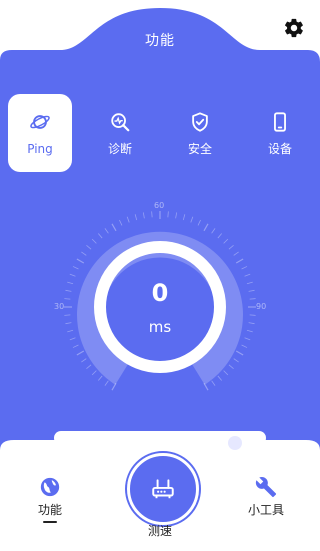  I want to click on nav-label-speed: 测速, so click(159, 531).